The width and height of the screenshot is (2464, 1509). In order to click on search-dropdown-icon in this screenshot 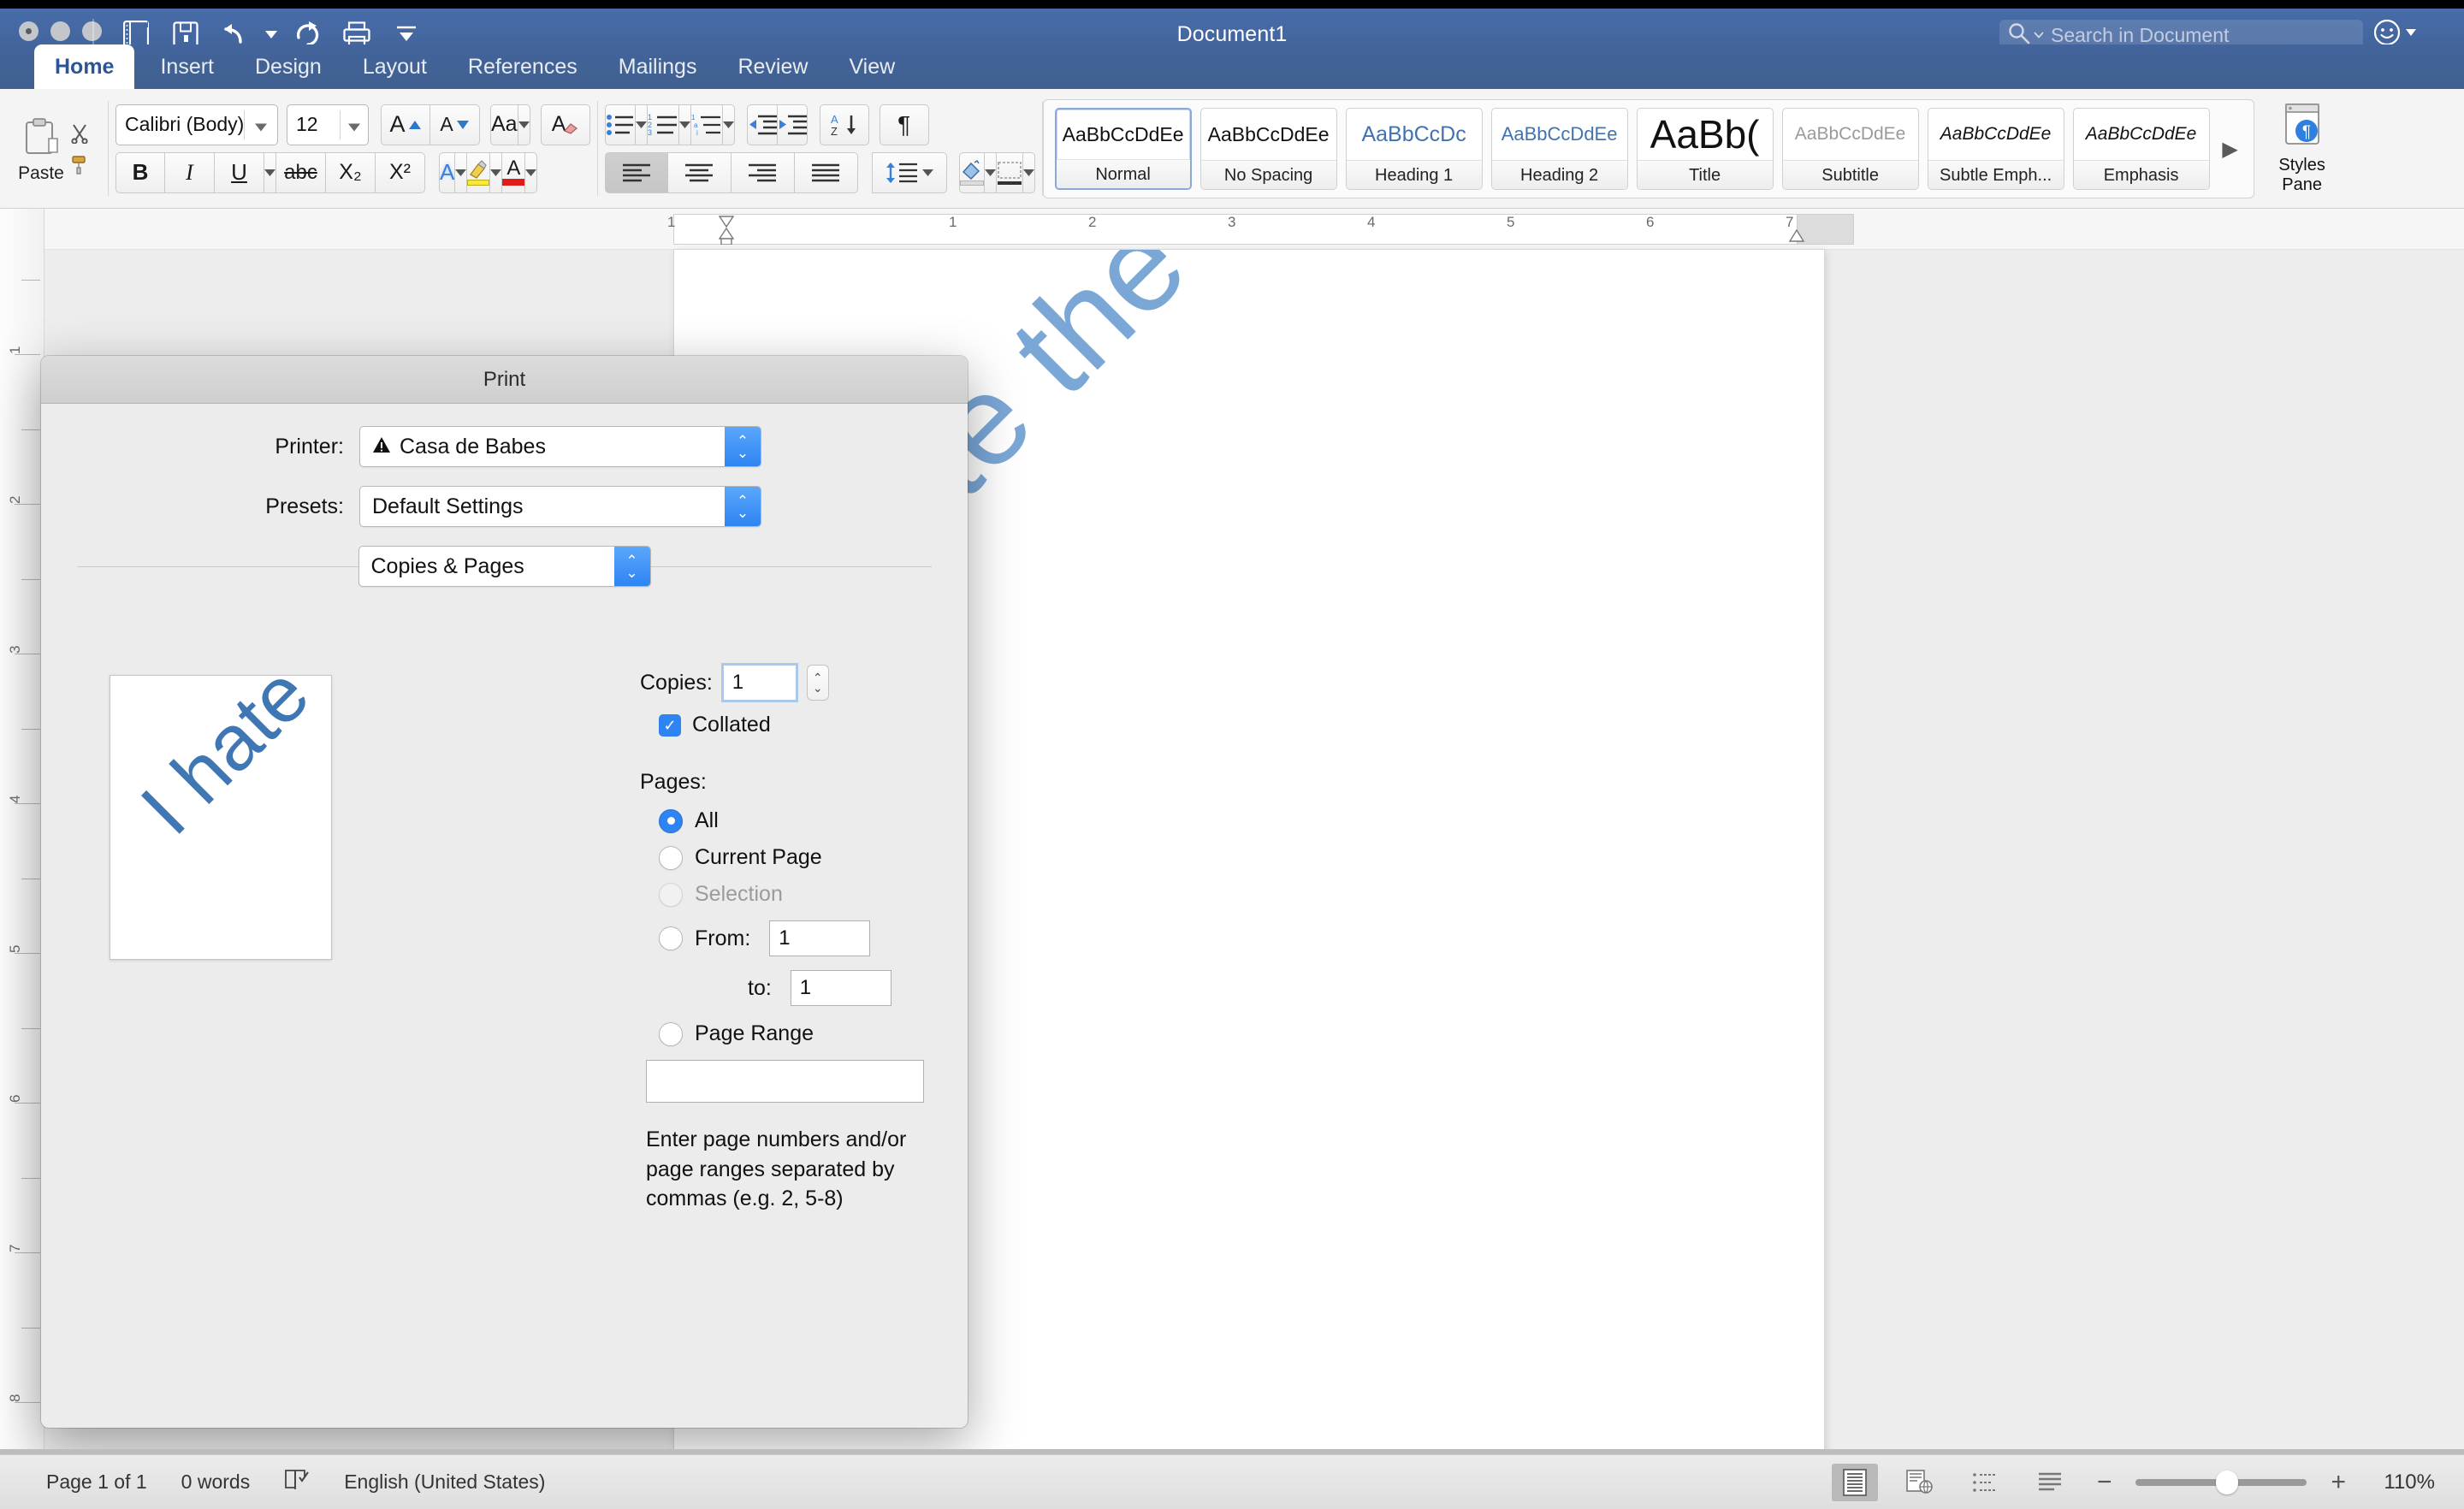, I will do `click(2039, 35)`.